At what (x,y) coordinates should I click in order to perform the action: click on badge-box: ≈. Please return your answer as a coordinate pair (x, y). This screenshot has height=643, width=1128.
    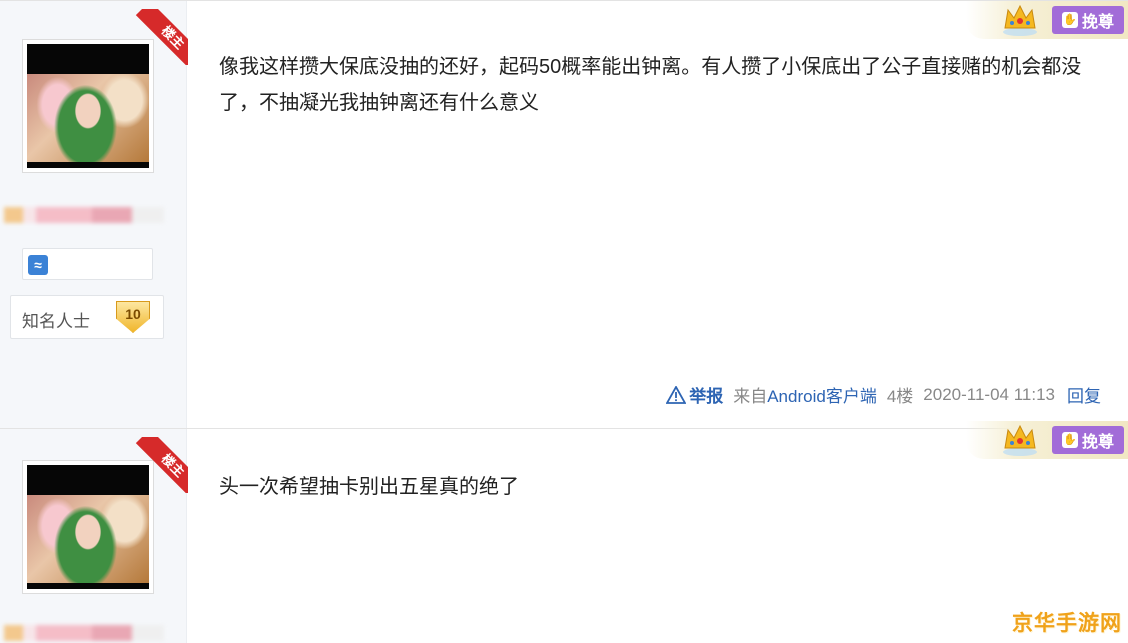
    Looking at the image, I should click on (87, 264).